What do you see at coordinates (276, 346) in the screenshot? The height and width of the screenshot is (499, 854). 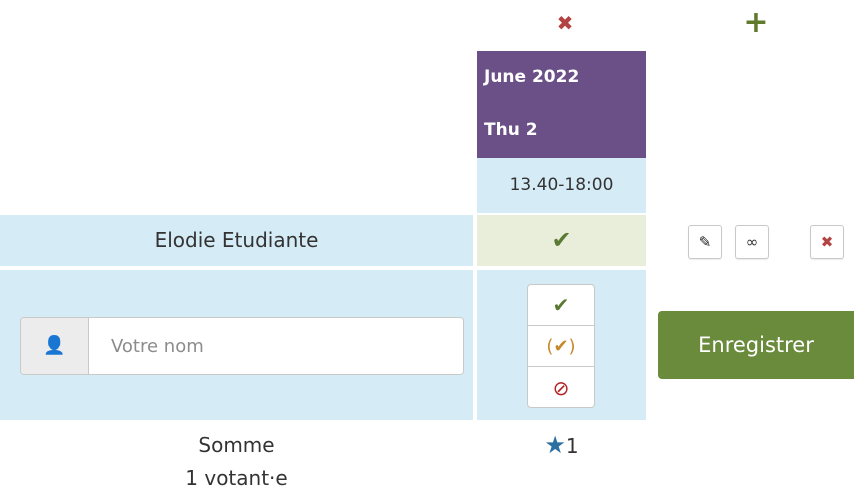 I see `name-input` at bounding box center [276, 346].